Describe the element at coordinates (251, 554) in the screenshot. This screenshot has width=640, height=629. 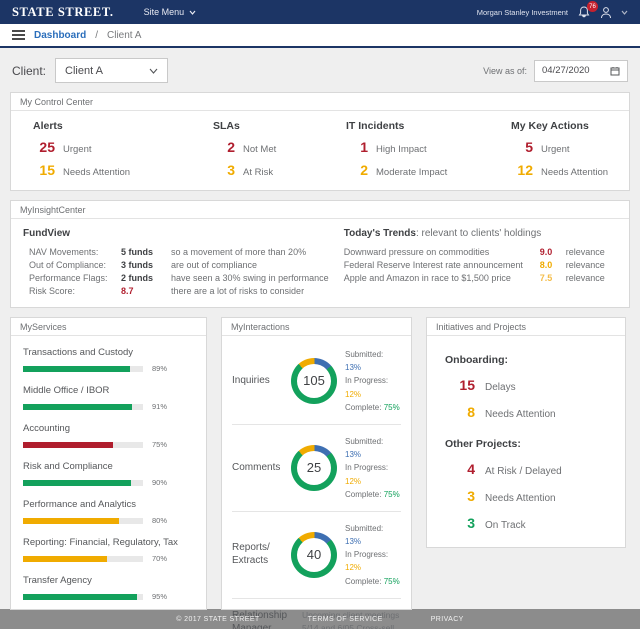
I see `interaction-label: Reports/ Extracts` at that location.